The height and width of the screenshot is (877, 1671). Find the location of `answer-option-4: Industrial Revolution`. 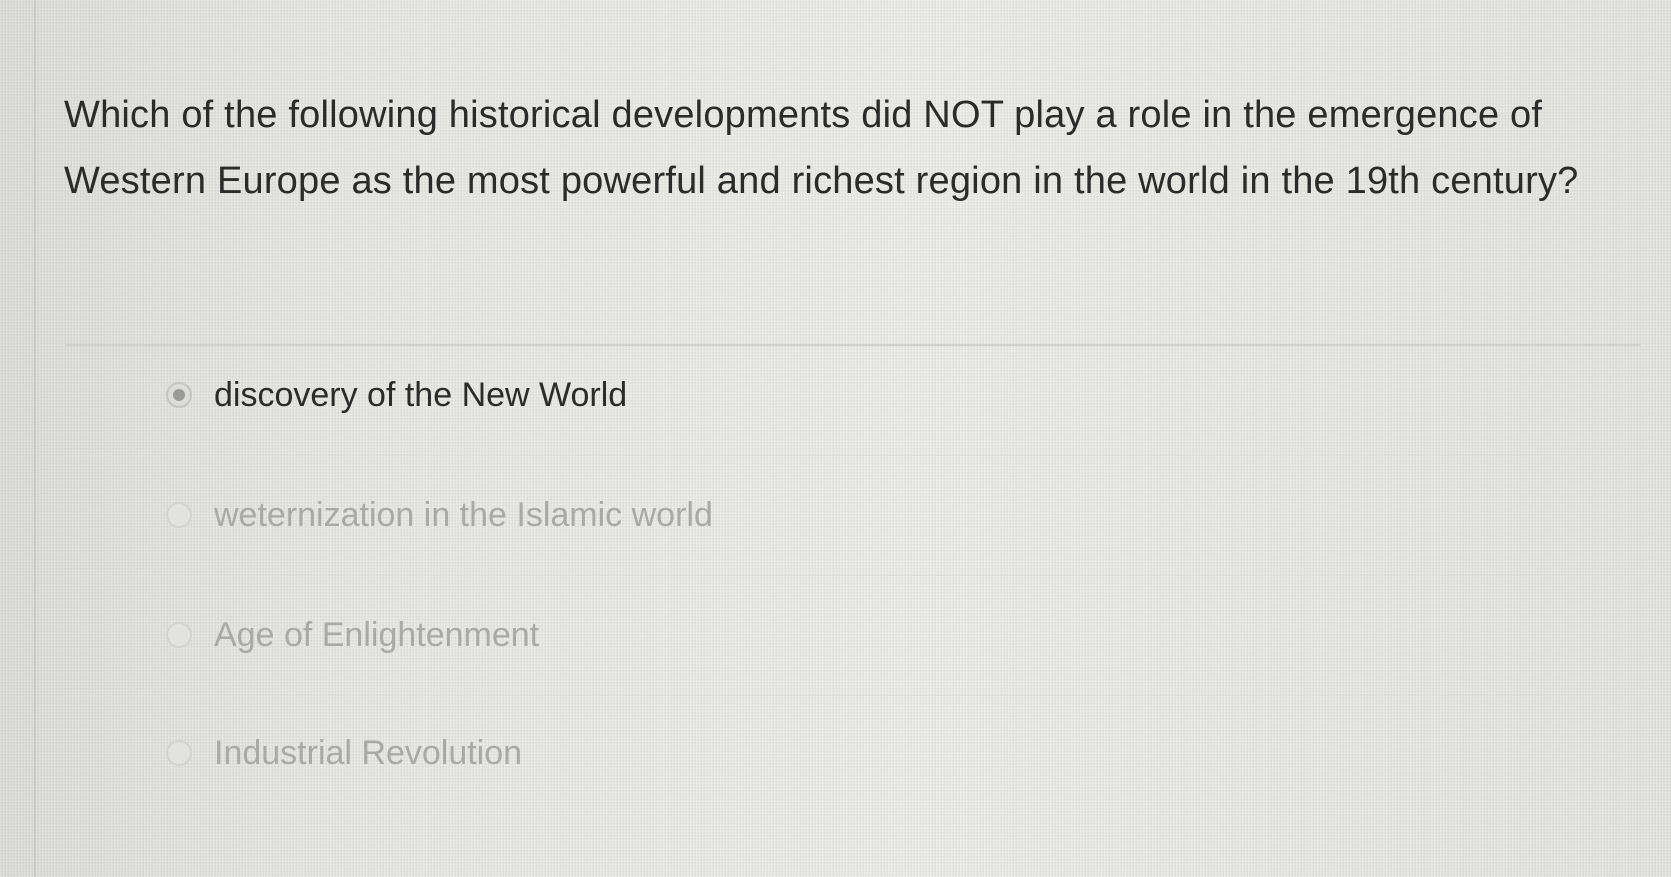

answer-option-4: Industrial Revolution is located at coordinates (344, 753).